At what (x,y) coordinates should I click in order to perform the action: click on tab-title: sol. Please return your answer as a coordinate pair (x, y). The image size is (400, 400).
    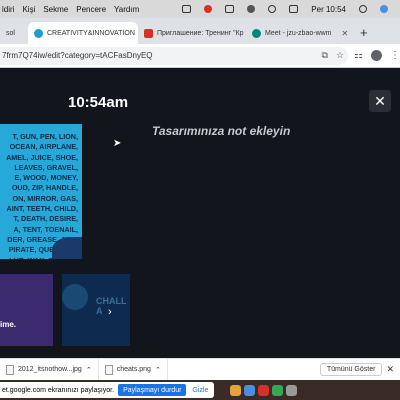
    Looking at the image, I should click on (10, 33).